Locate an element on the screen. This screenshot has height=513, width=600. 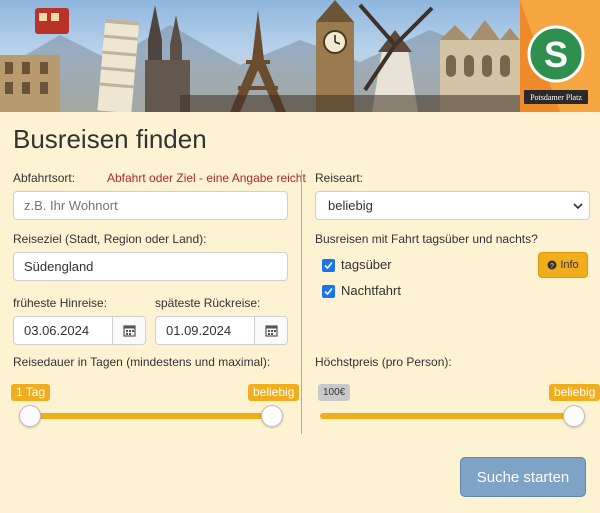
earliest-date-label: früheste Hinreise: is located at coordinates (60, 303).